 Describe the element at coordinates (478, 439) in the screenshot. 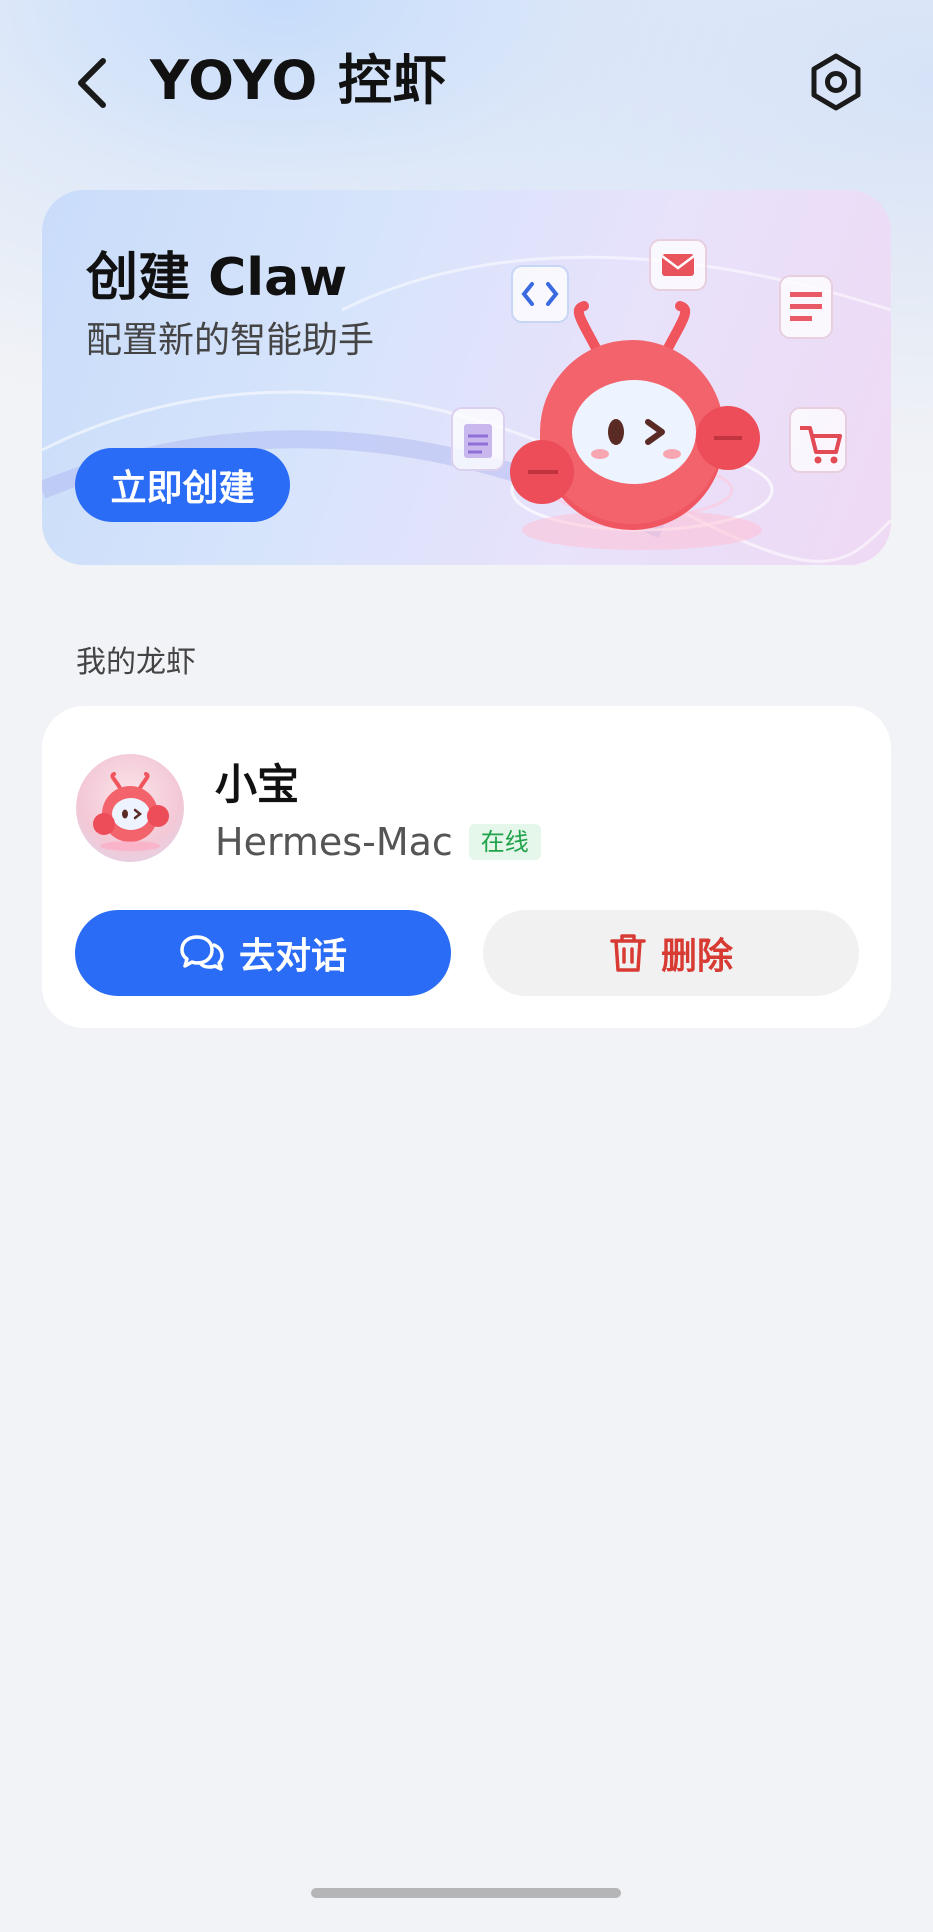

I see `file-cube-icon` at that location.